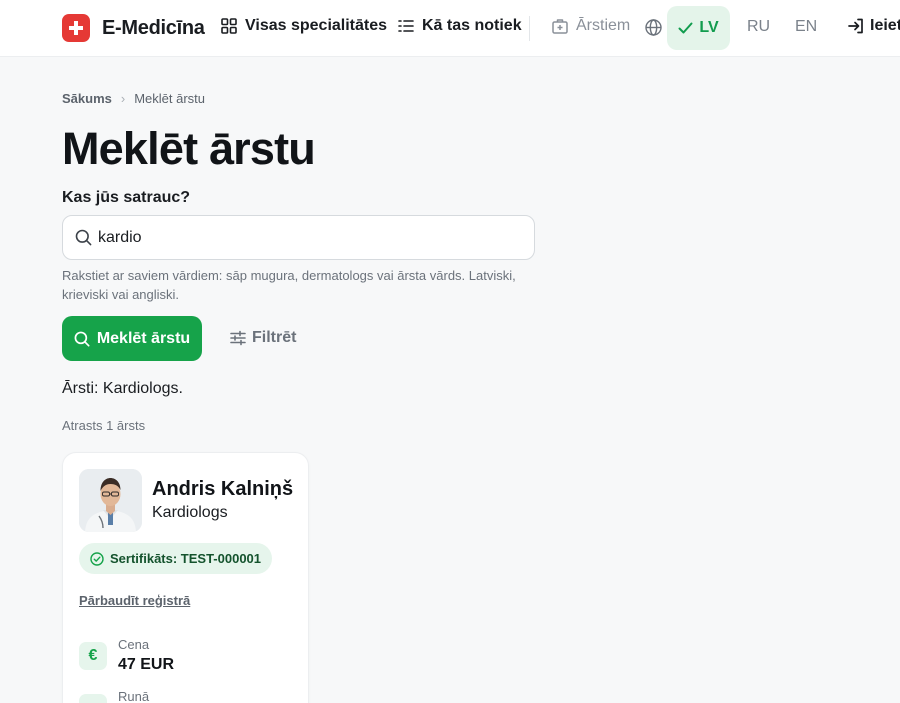 The image size is (900, 703). Describe the element at coordinates (238, 338) in the screenshot. I see `sliders-icon` at that location.